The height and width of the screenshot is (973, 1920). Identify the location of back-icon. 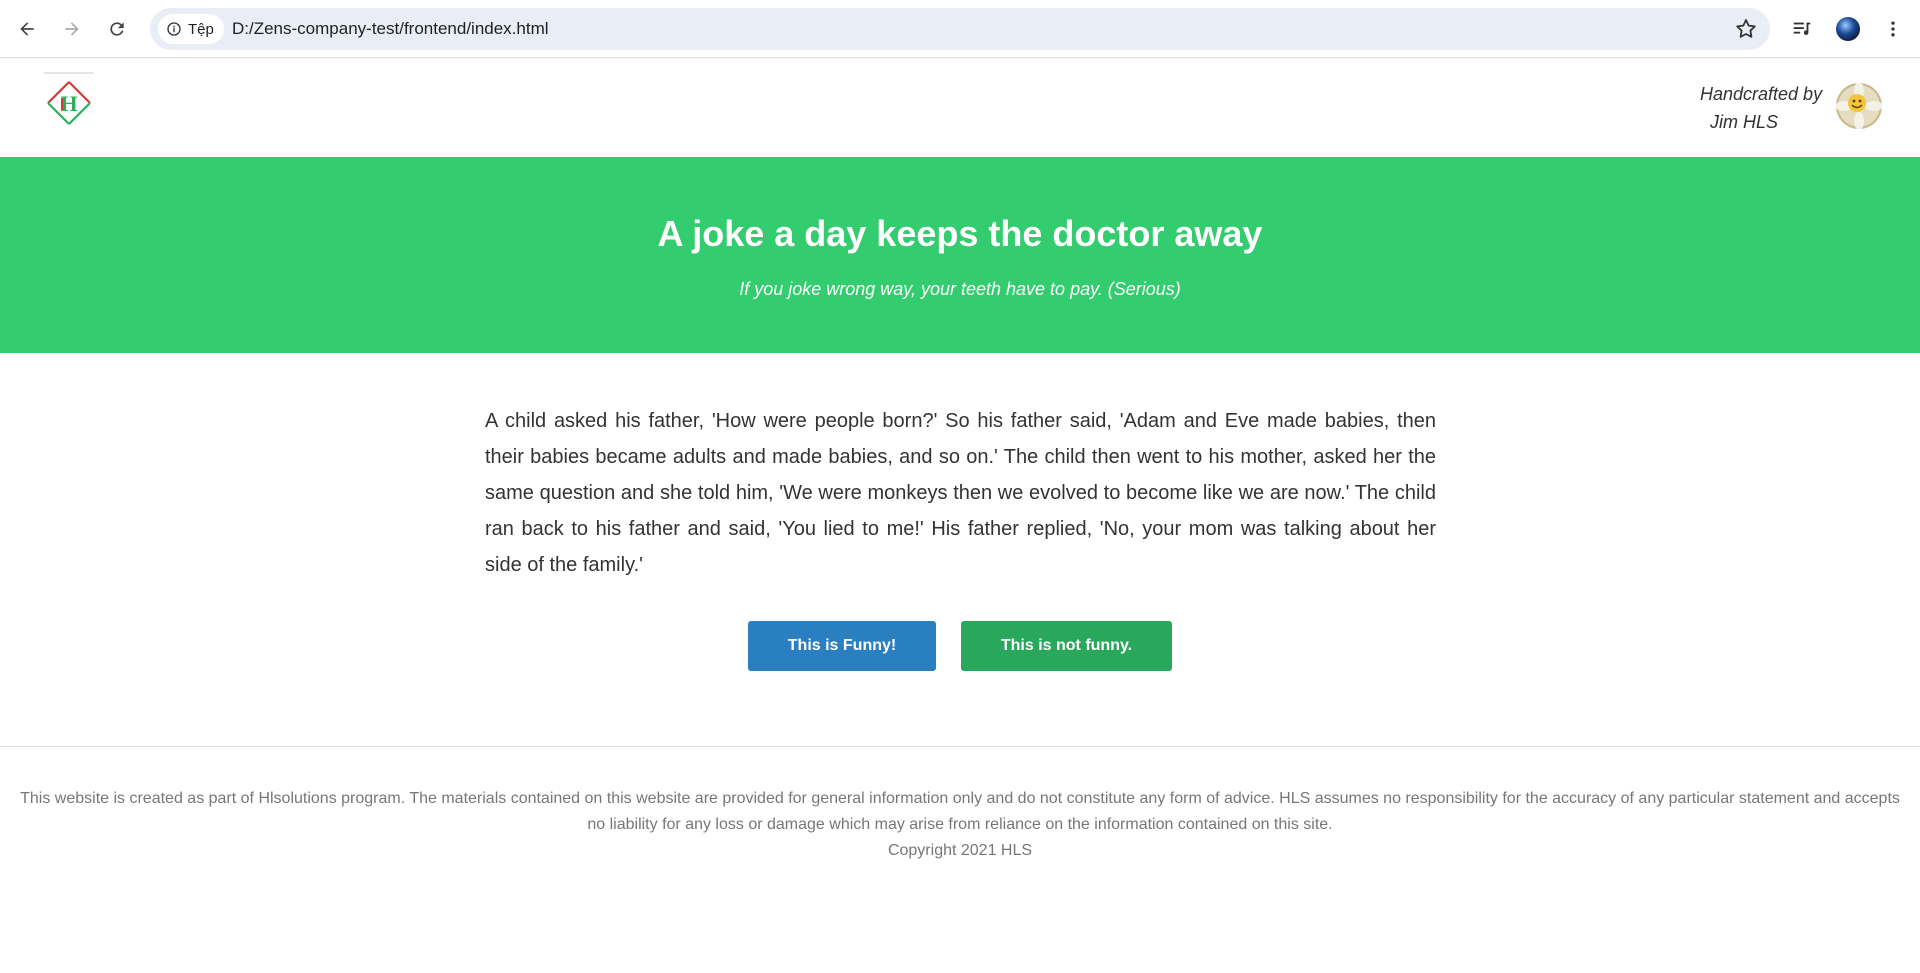
(27, 29).